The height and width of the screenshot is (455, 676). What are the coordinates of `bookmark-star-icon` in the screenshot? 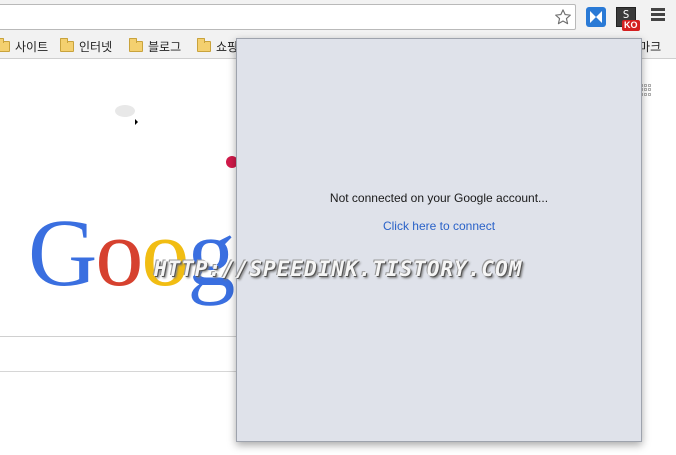 It's located at (563, 17).